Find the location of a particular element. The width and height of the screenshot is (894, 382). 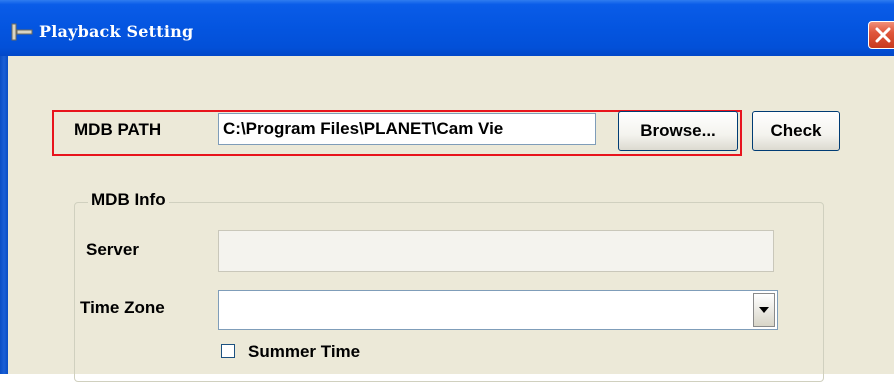

mdb-path-label: MDB PATH is located at coordinates (118, 129).